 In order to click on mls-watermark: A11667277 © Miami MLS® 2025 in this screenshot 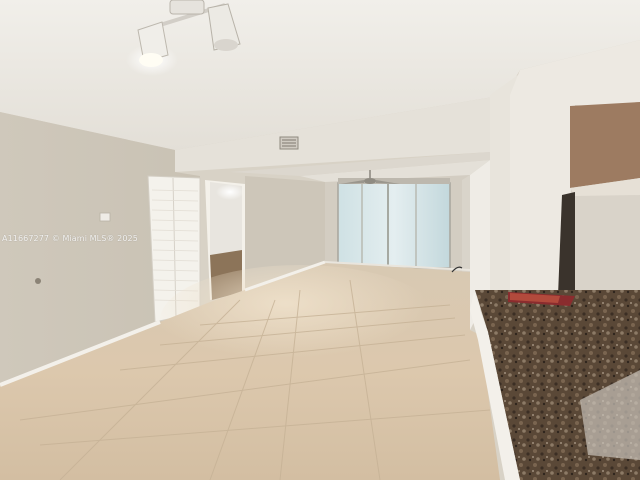, I will do `click(70, 238)`.